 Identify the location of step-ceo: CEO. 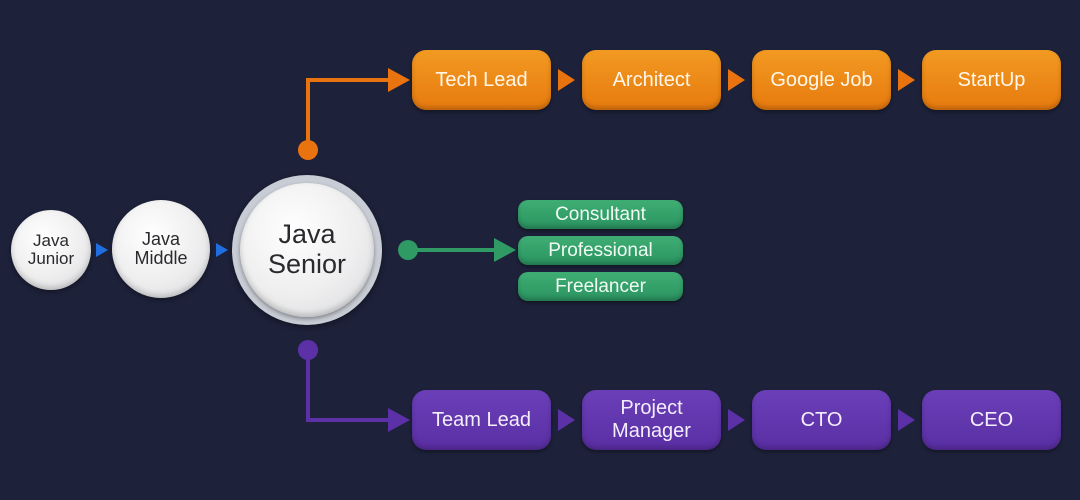
(991, 420).